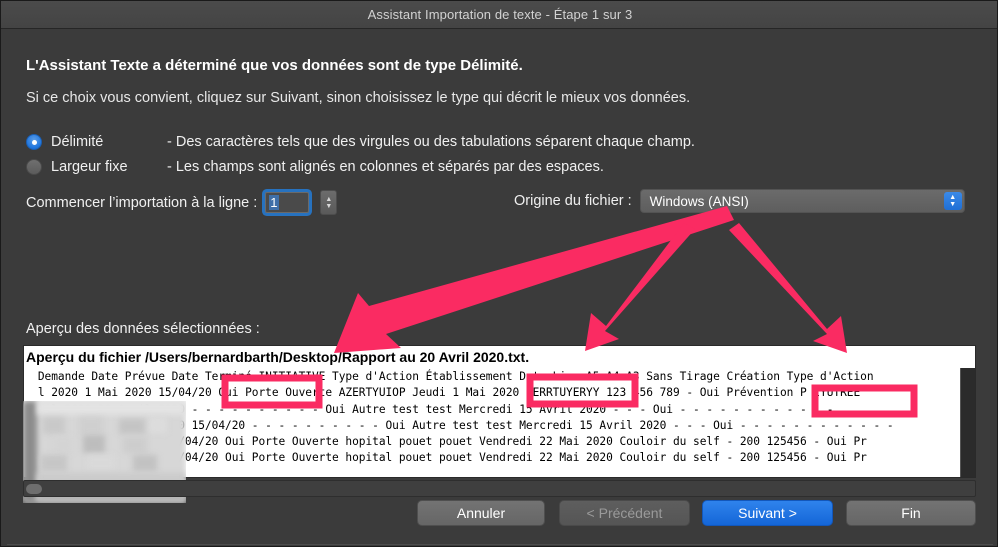 The image size is (998, 547). Describe the element at coordinates (77, 142) in the screenshot. I see `radio-label-delimite: Délimité` at that location.